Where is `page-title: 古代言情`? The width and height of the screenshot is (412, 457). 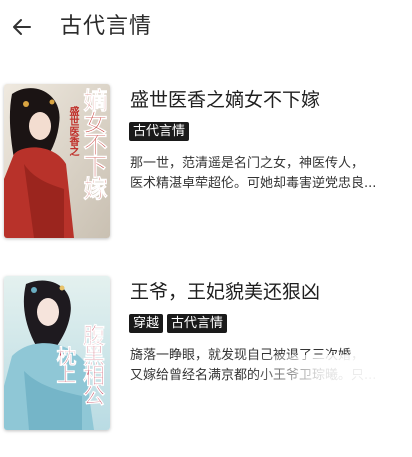
page-title: 古代言情 is located at coordinates (106, 26).